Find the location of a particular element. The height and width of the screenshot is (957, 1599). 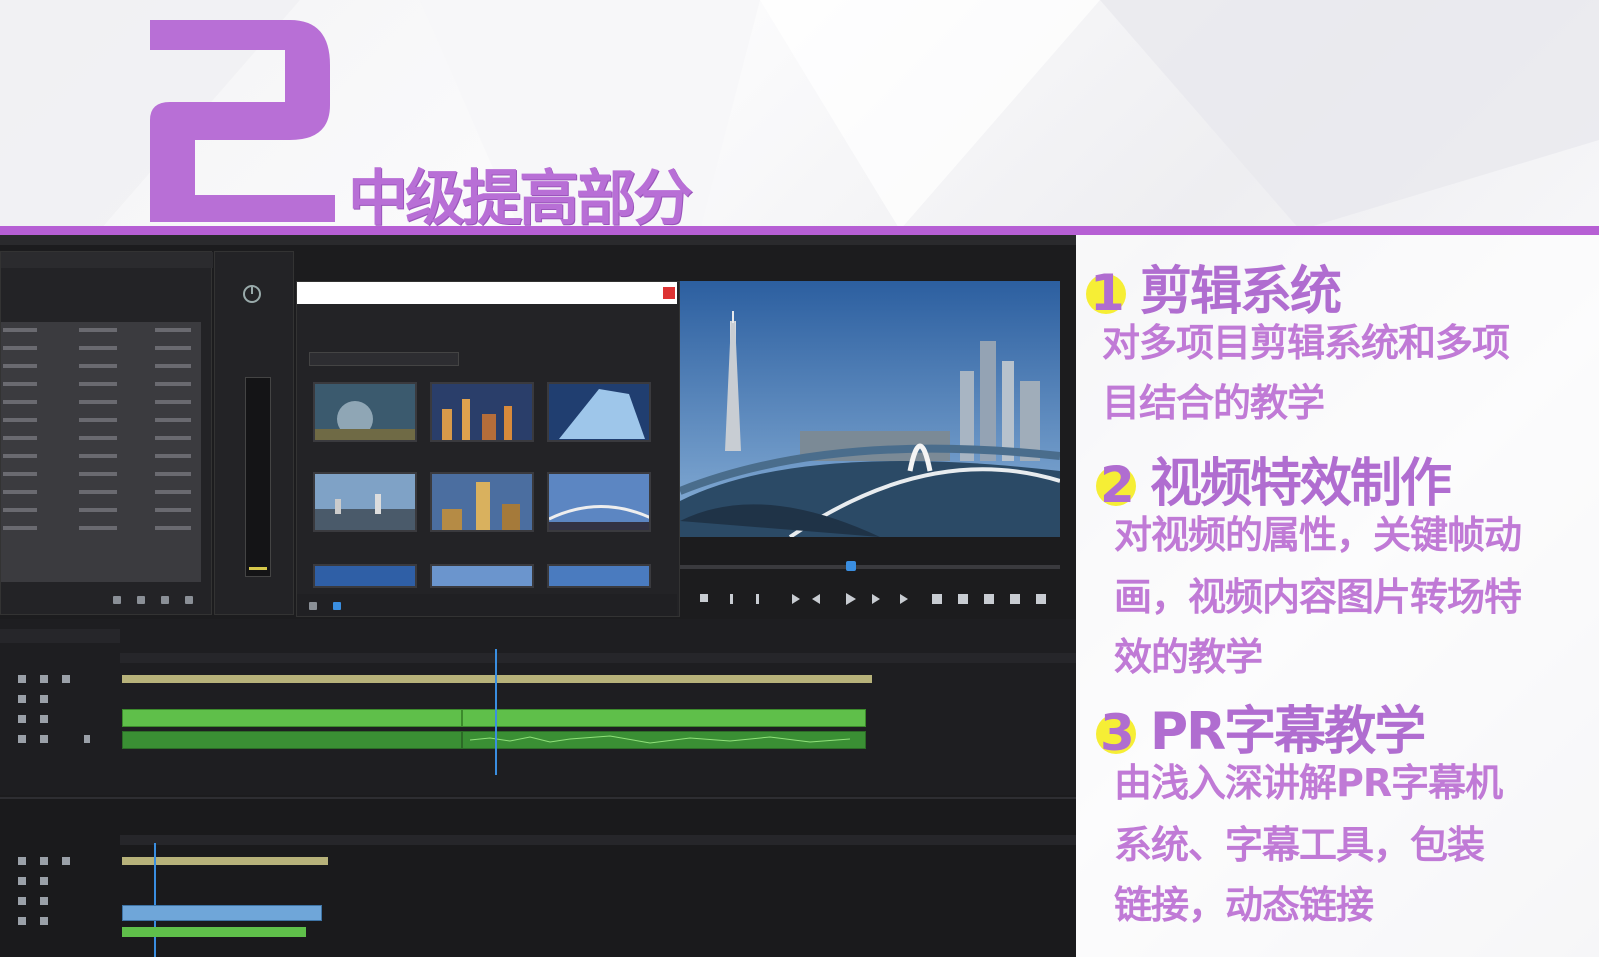

section-2-line-1: 对视频的属性，关键帧动 is located at coordinates (1318, 535).